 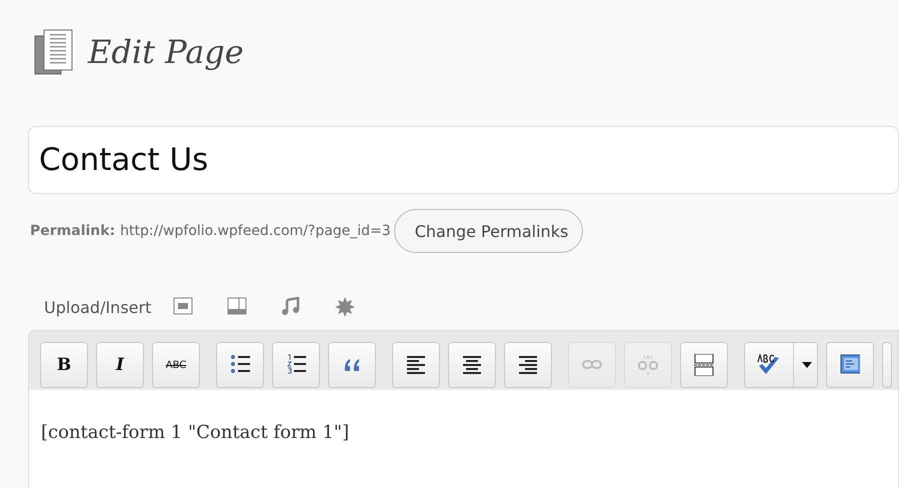 What do you see at coordinates (73, 231) in the screenshot?
I see `permalink-label: Permalink:` at bounding box center [73, 231].